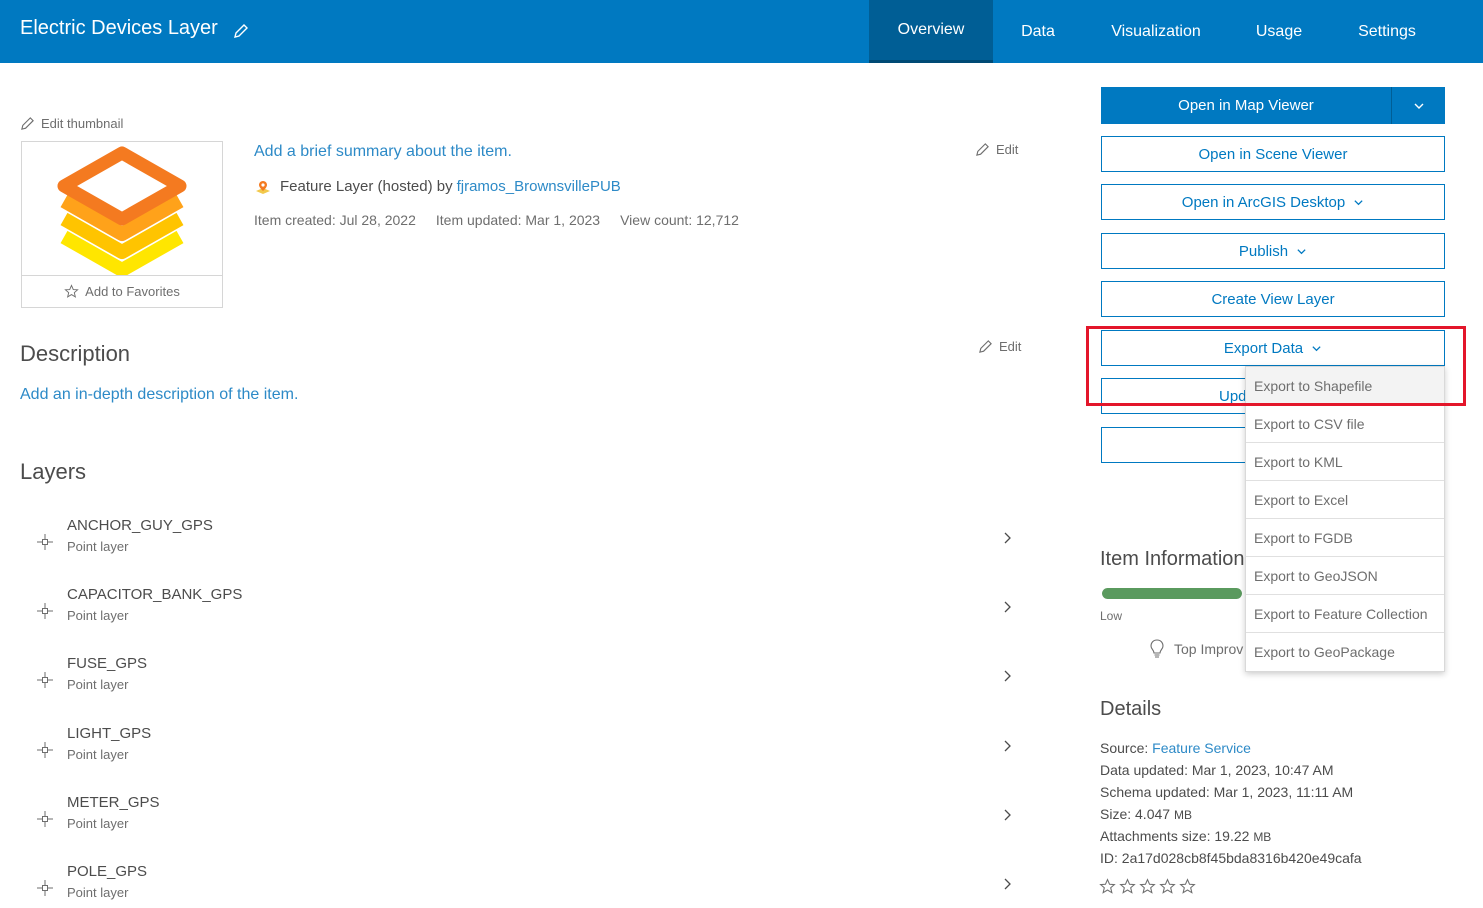  I want to click on layer-name: LIGHT_GPS, so click(109, 733).